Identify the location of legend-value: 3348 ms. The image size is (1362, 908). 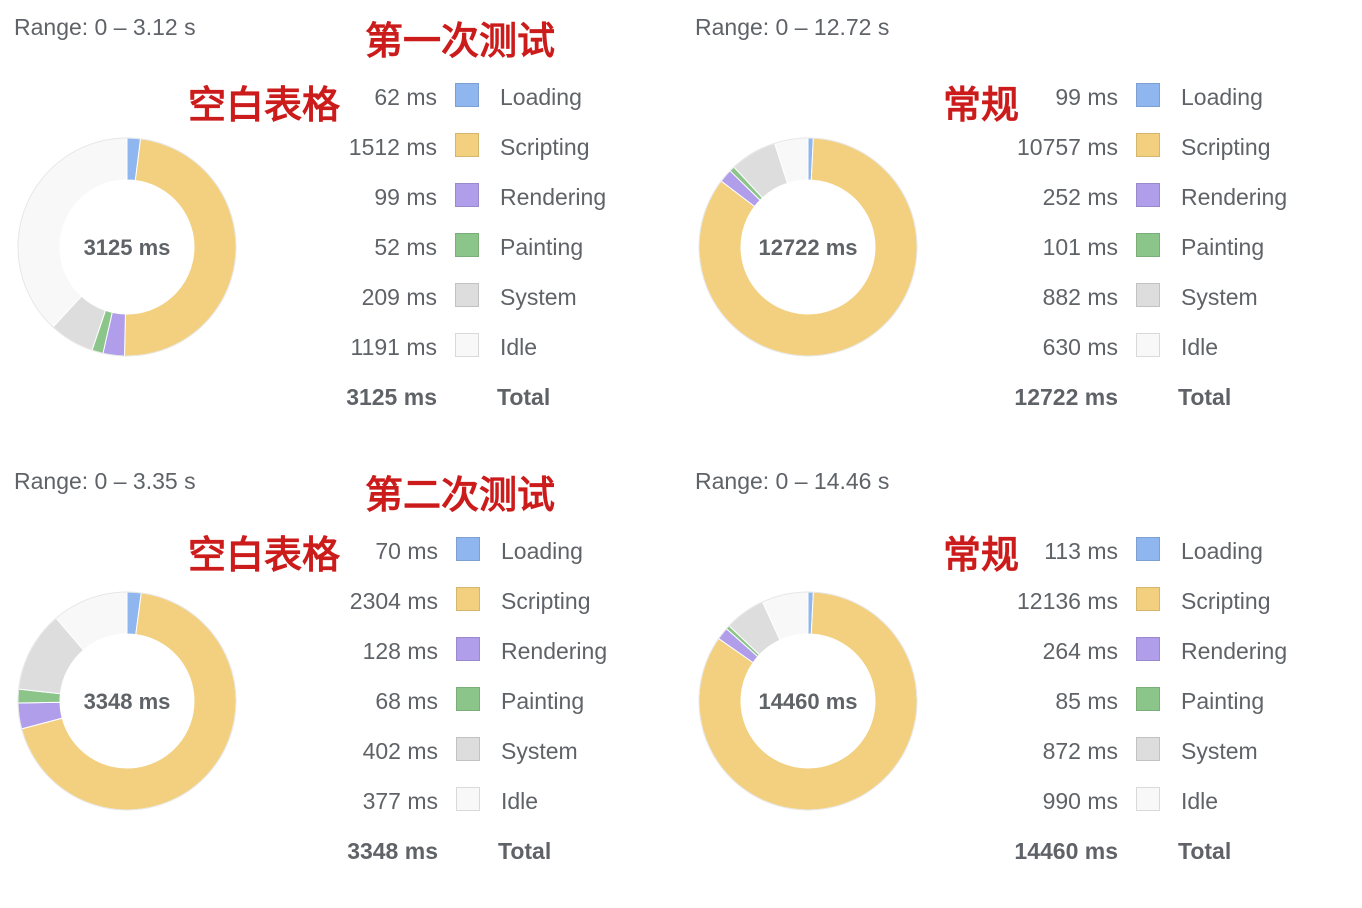
(392, 851).